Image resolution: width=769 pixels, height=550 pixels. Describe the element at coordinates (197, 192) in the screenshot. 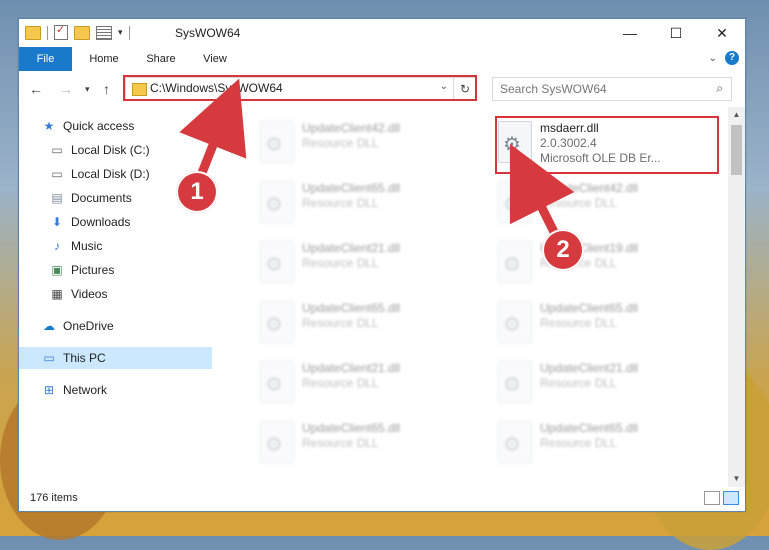

I see `callout-step-1: 1` at that location.